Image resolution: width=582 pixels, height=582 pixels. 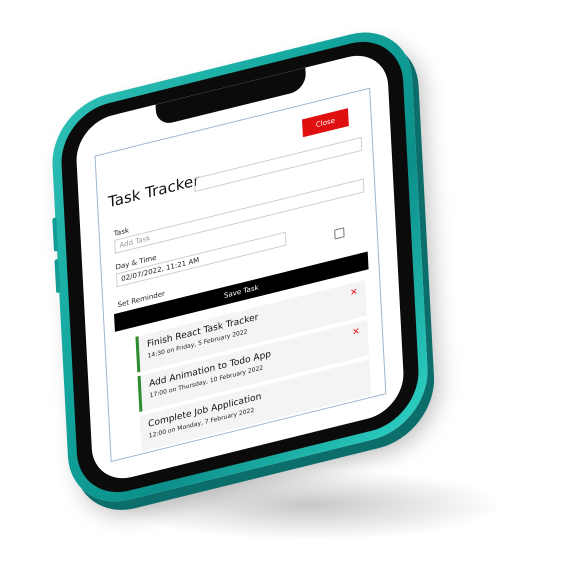 What do you see at coordinates (339, 233) in the screenshot?
I see `reminder-checkbox` at bounding box center [339, 233].